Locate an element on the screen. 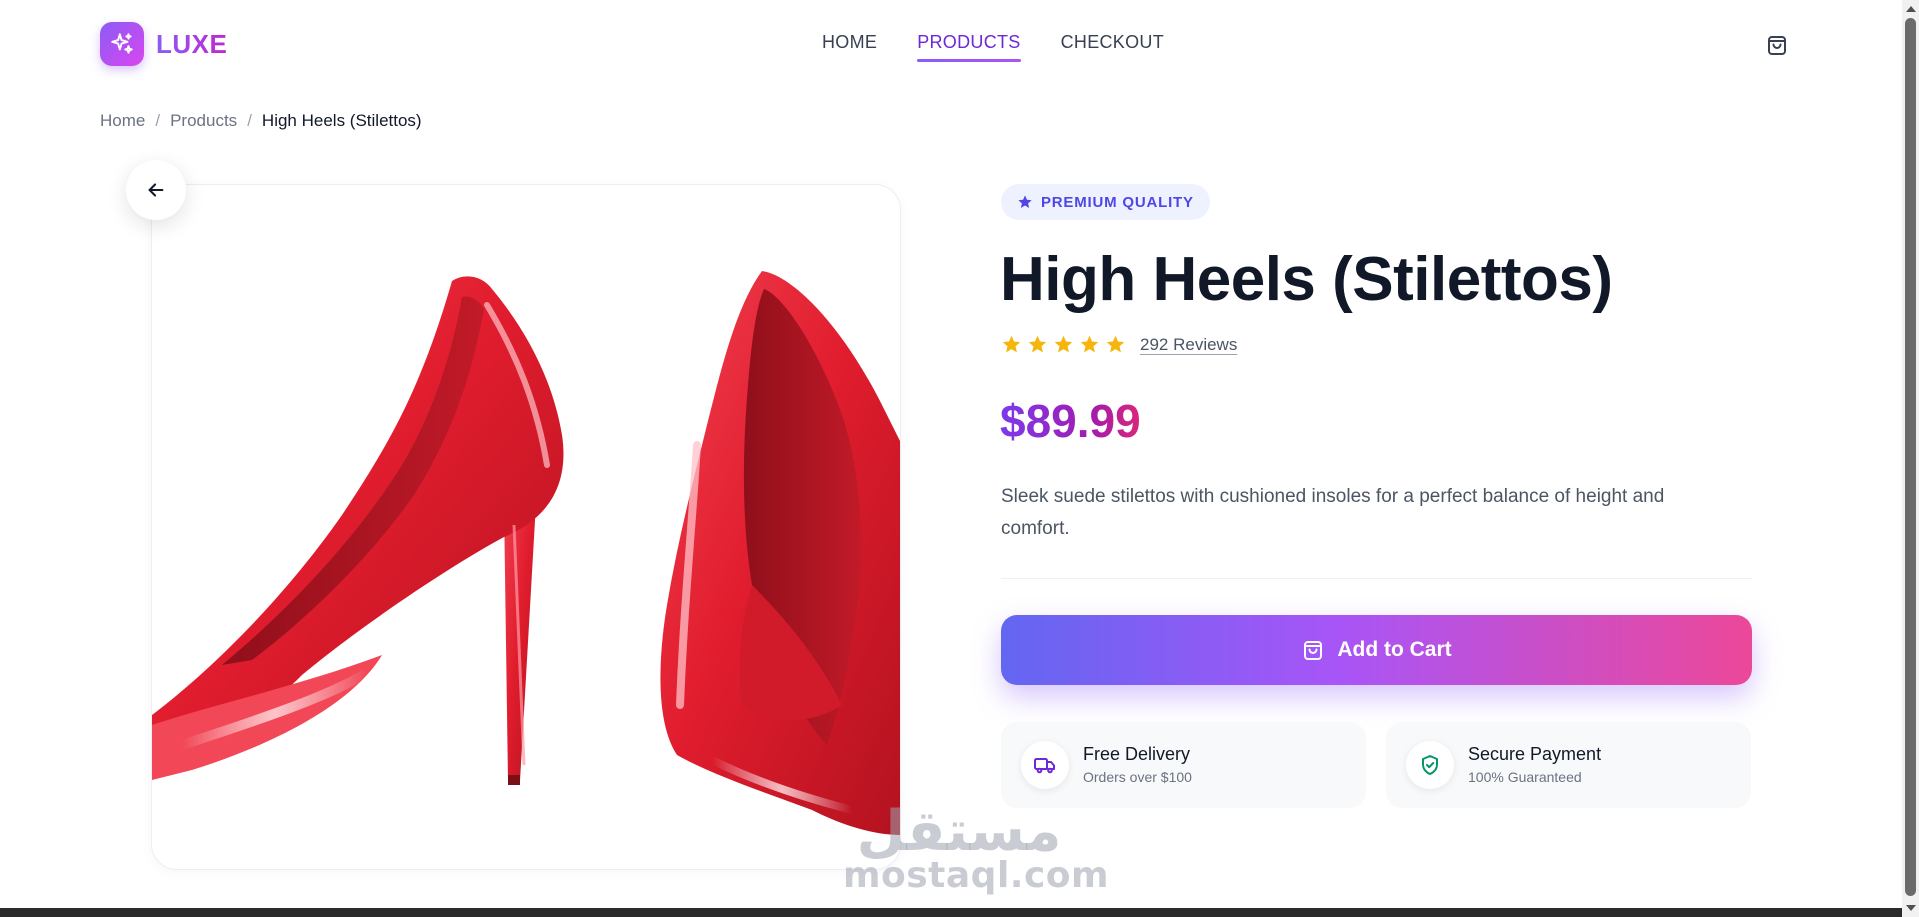 The height and width of the screenshot is (917, 1919). divider is located at coordinates (1376, 578).